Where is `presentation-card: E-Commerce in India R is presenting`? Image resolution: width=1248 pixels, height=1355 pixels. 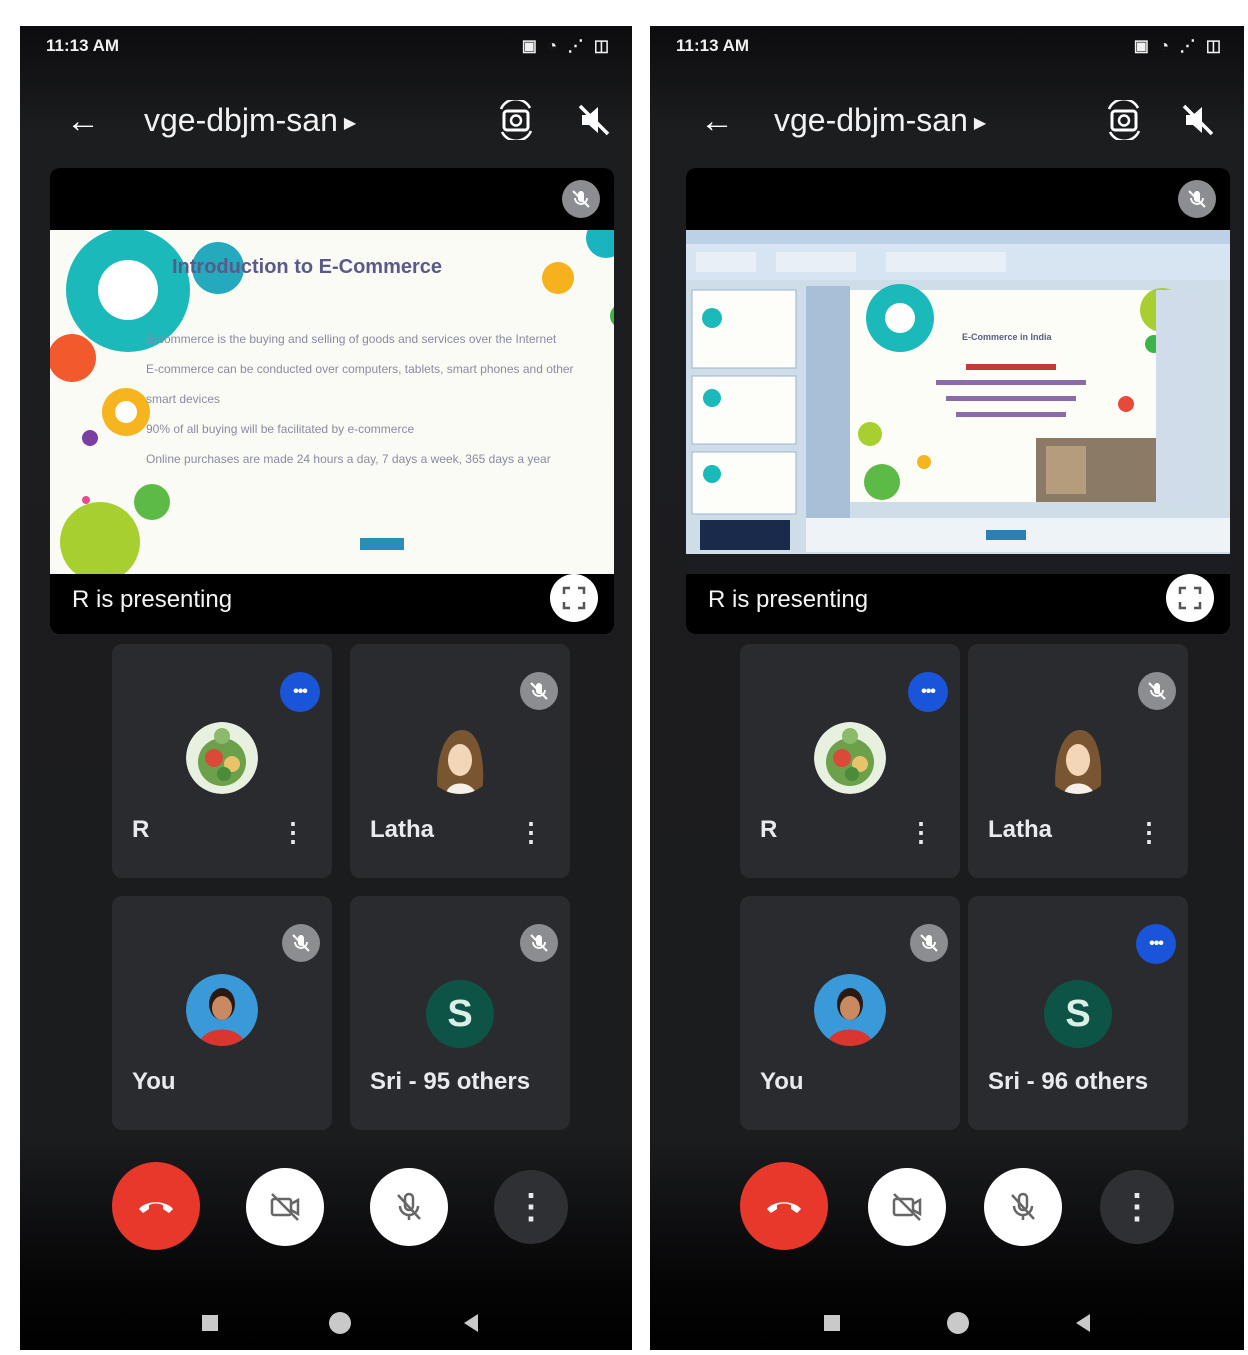 presentation-card: E-Commerce in India R is presenting is located at coordinates (958, 401).